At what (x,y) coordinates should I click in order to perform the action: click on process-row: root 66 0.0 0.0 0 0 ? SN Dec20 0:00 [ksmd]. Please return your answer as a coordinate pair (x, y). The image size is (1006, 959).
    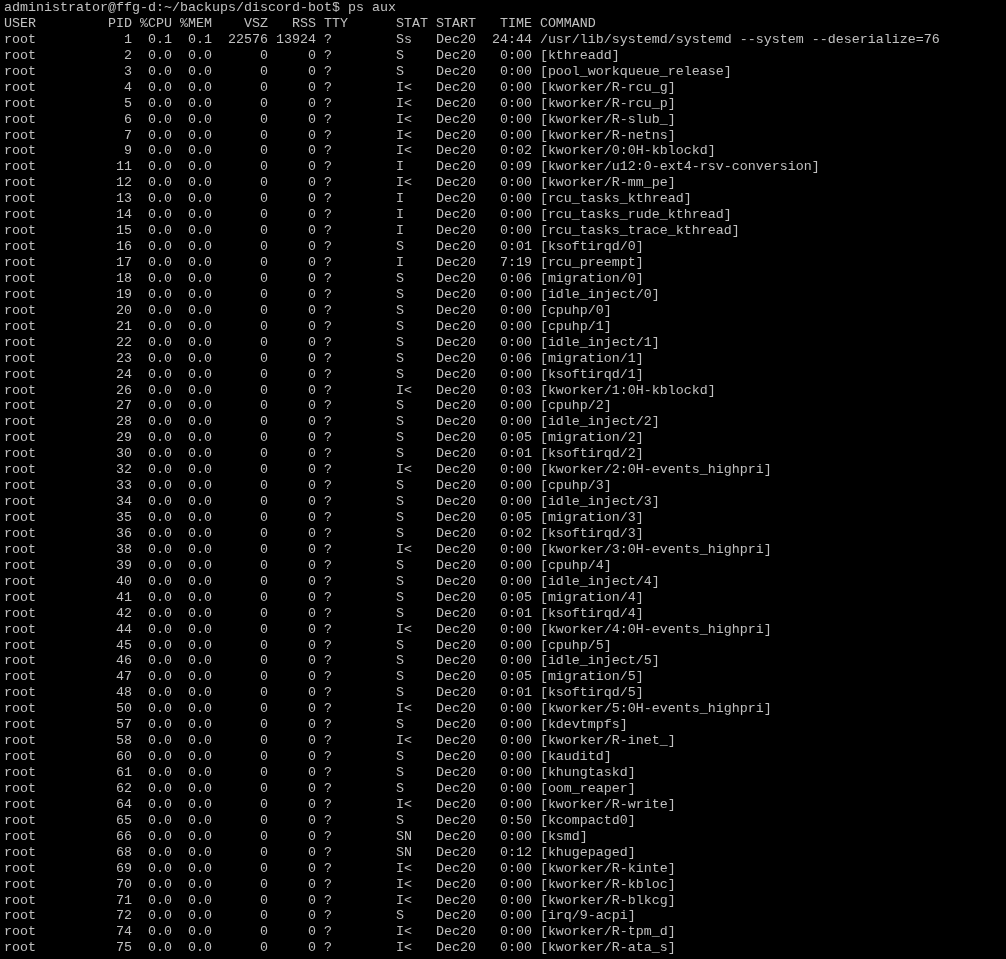
    Looking at the image, I should click on (296, 836).